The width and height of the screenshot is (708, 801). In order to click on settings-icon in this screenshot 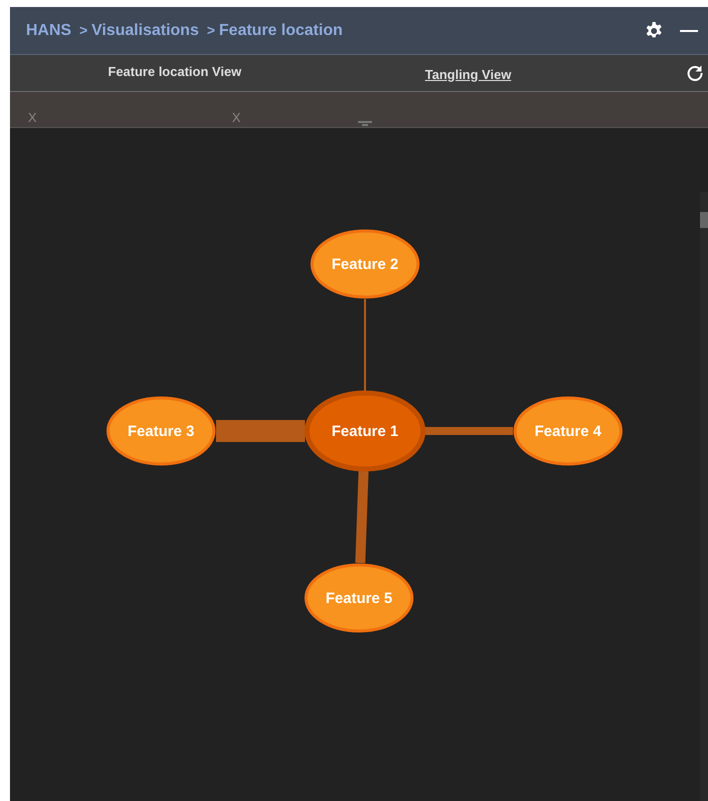, I will do `click(654, 30)`.